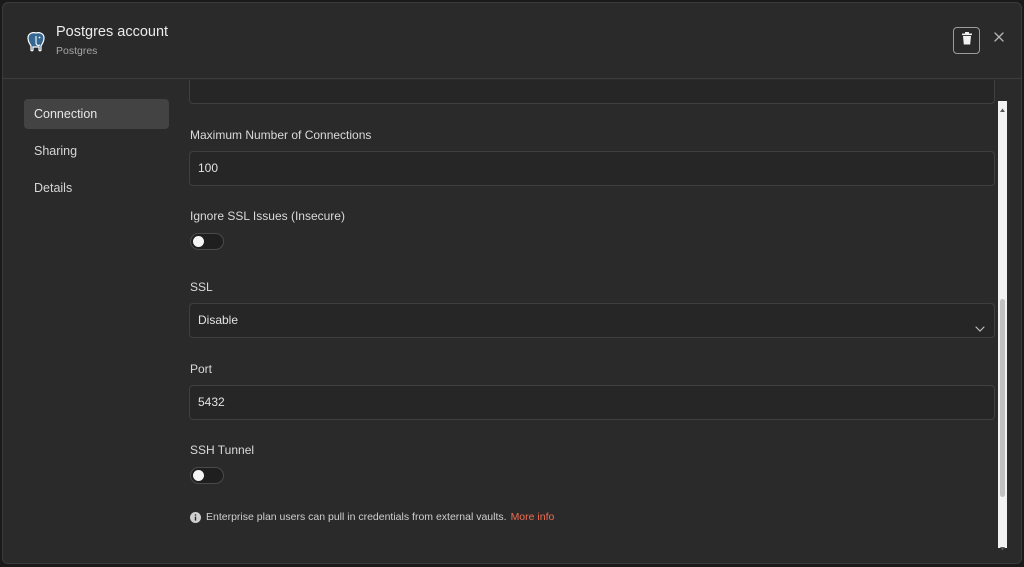 The width and height of the screenshot is (1024, 567). What do you see at coordinates (980, 323) in the screenshot?
I see `chevron-down-icon` at bounding box center [980, 323].